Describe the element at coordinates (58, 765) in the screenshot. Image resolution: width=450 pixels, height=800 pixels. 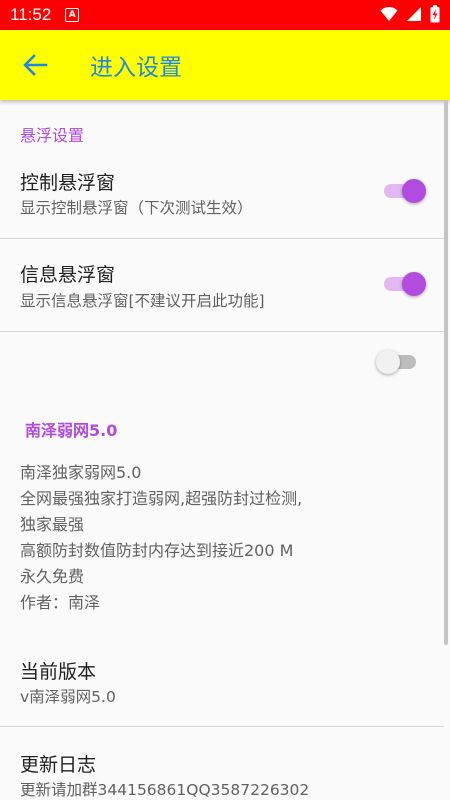
I see `changelog-title: 更新日志` at that location.